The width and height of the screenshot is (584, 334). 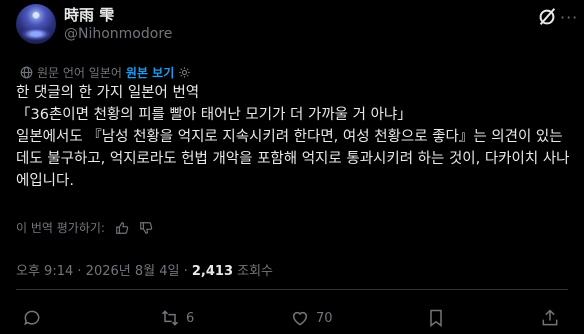 I want to click on post-time: 오후 9:14, so click(x=44, y=271).